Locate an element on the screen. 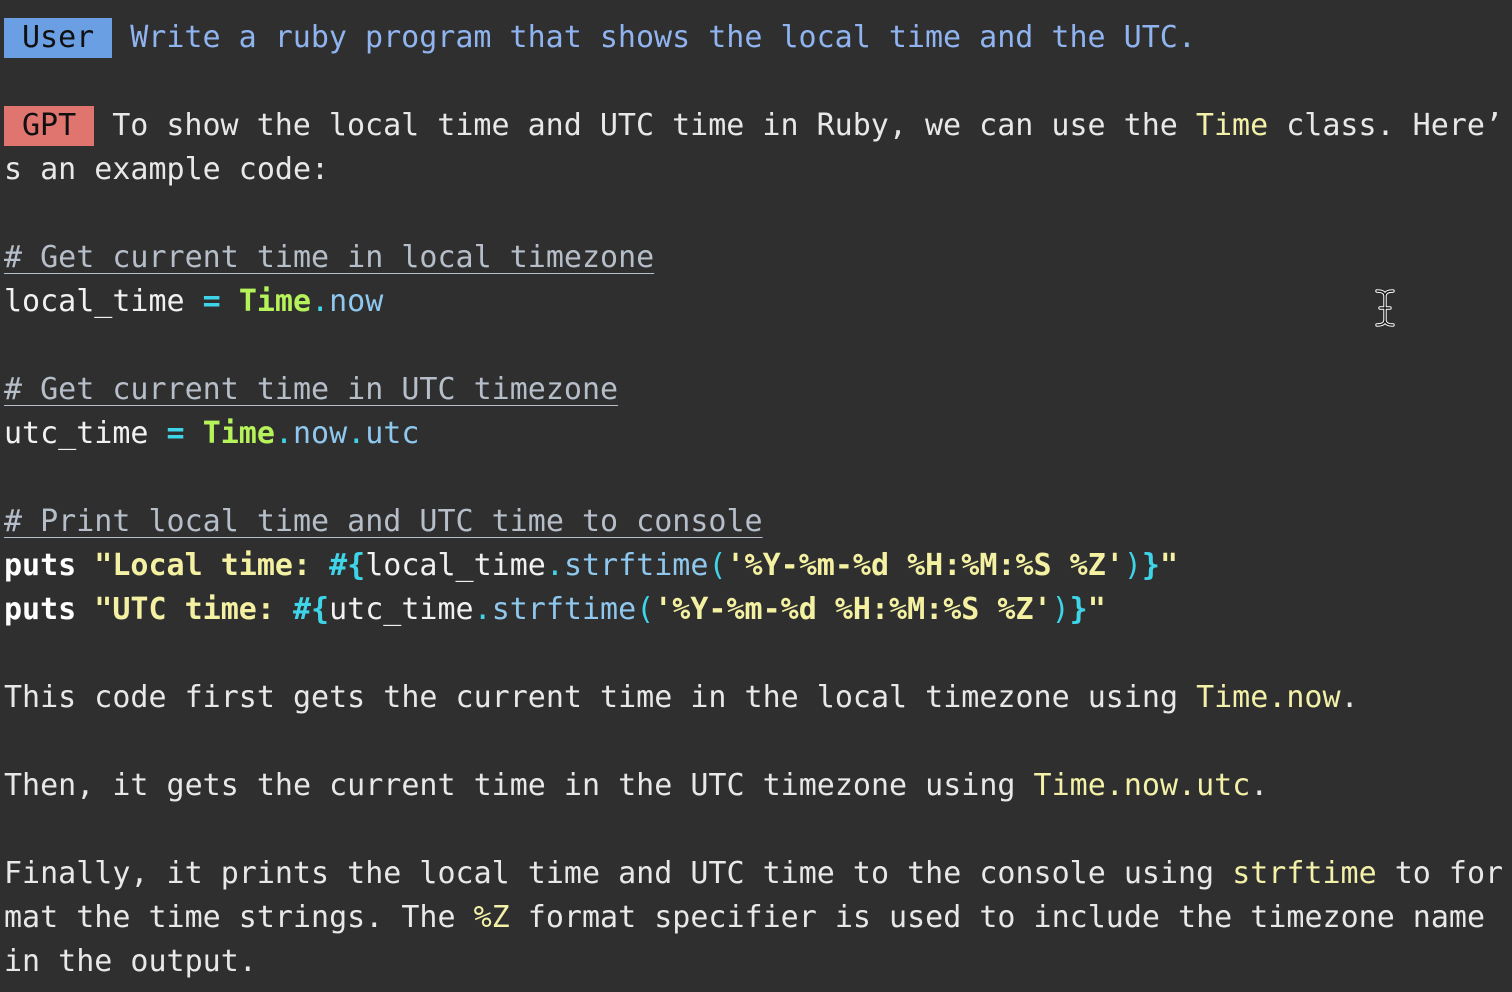  explanation-text: mat the time strings. The is located at coordinates (239, 917).